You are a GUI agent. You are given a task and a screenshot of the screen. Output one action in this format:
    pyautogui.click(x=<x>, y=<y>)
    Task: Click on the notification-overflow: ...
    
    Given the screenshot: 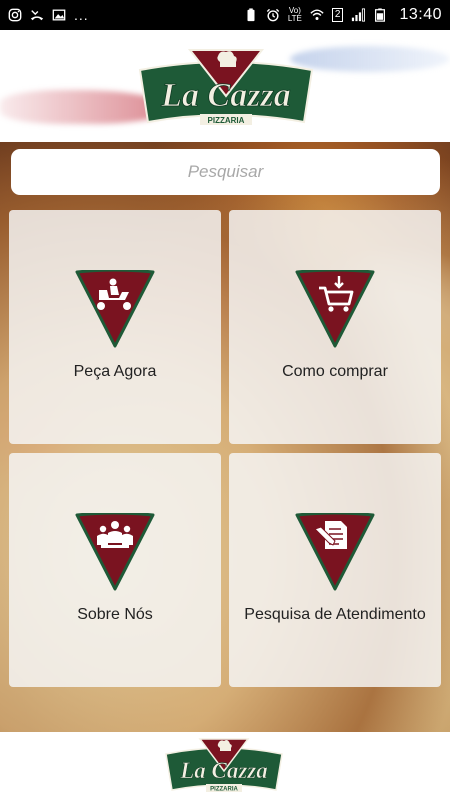 What is the action you would take?
    pyautogui.click(x=81, y=15)
    